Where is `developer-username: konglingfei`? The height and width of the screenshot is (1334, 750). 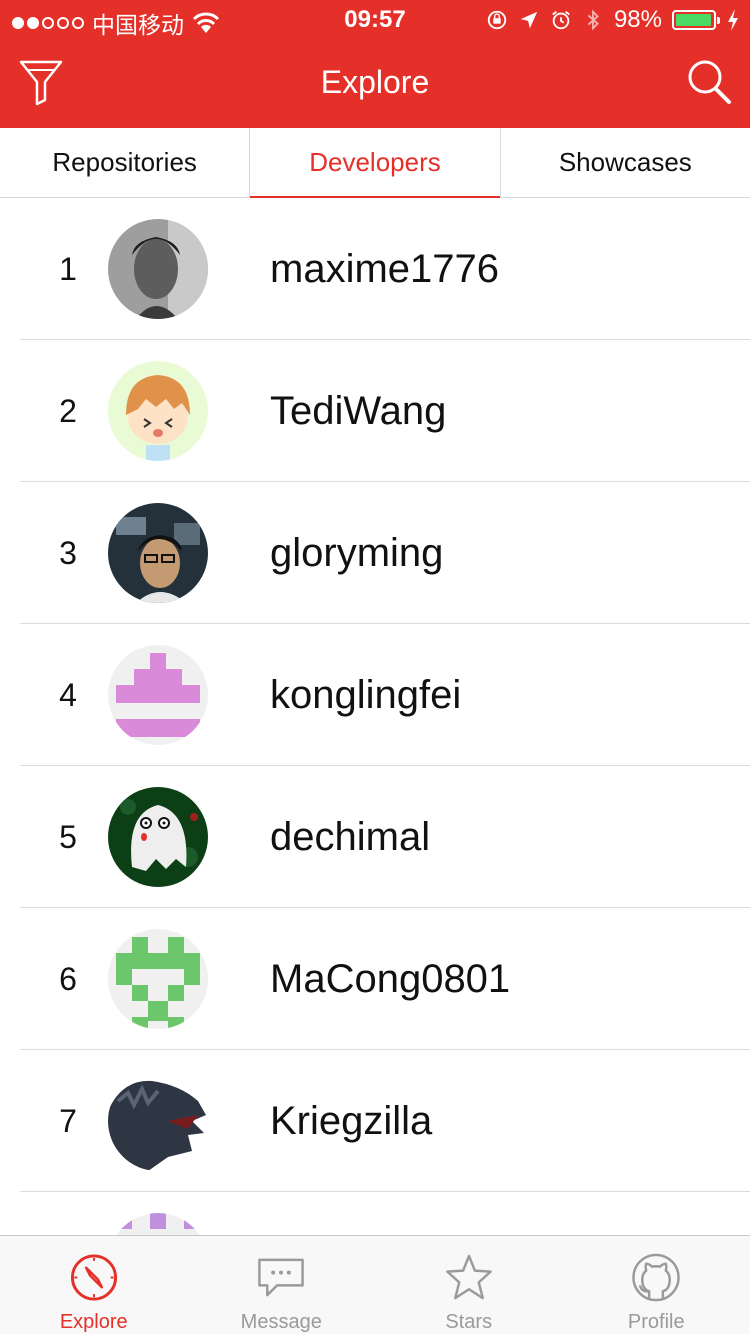
developer-username: konglingfei is located at coordinates (366, 695).